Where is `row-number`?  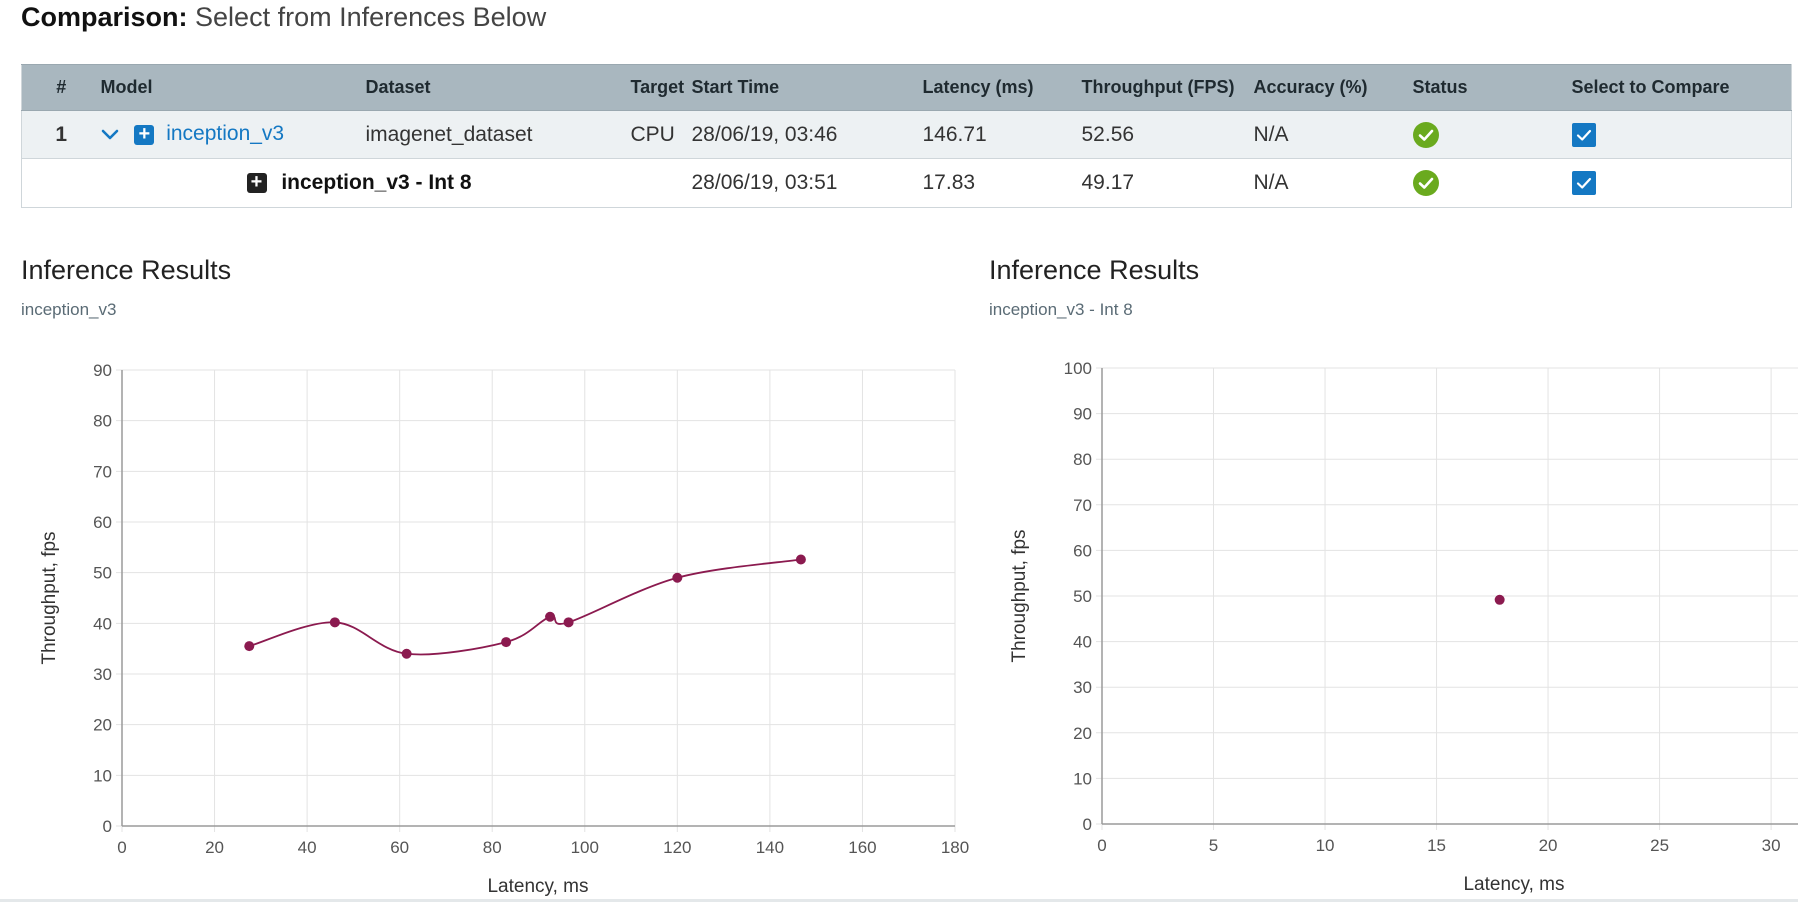 row-number is located at coordinates (61, 183).